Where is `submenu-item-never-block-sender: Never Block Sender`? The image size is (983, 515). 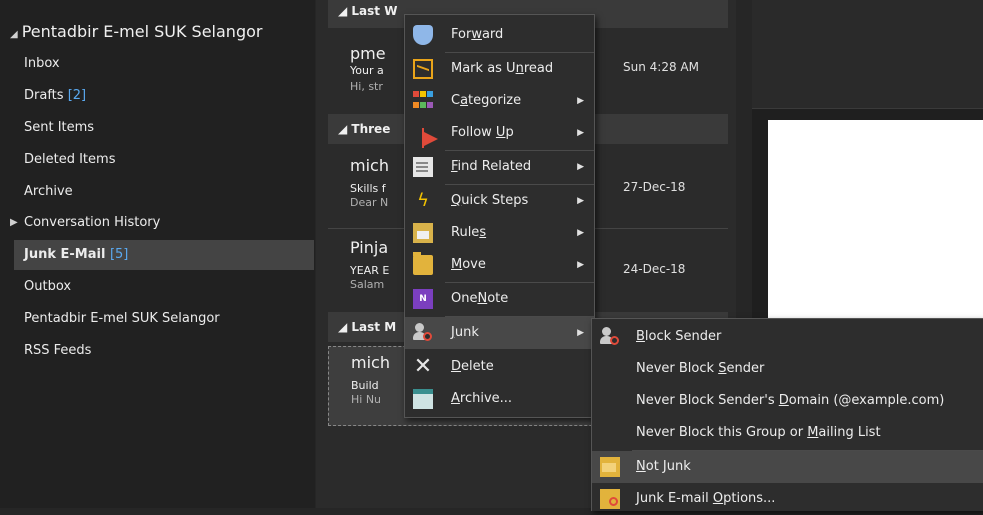
submenu-item-never-block-sender: Never Block Sender is located at coordinates (787, 369).